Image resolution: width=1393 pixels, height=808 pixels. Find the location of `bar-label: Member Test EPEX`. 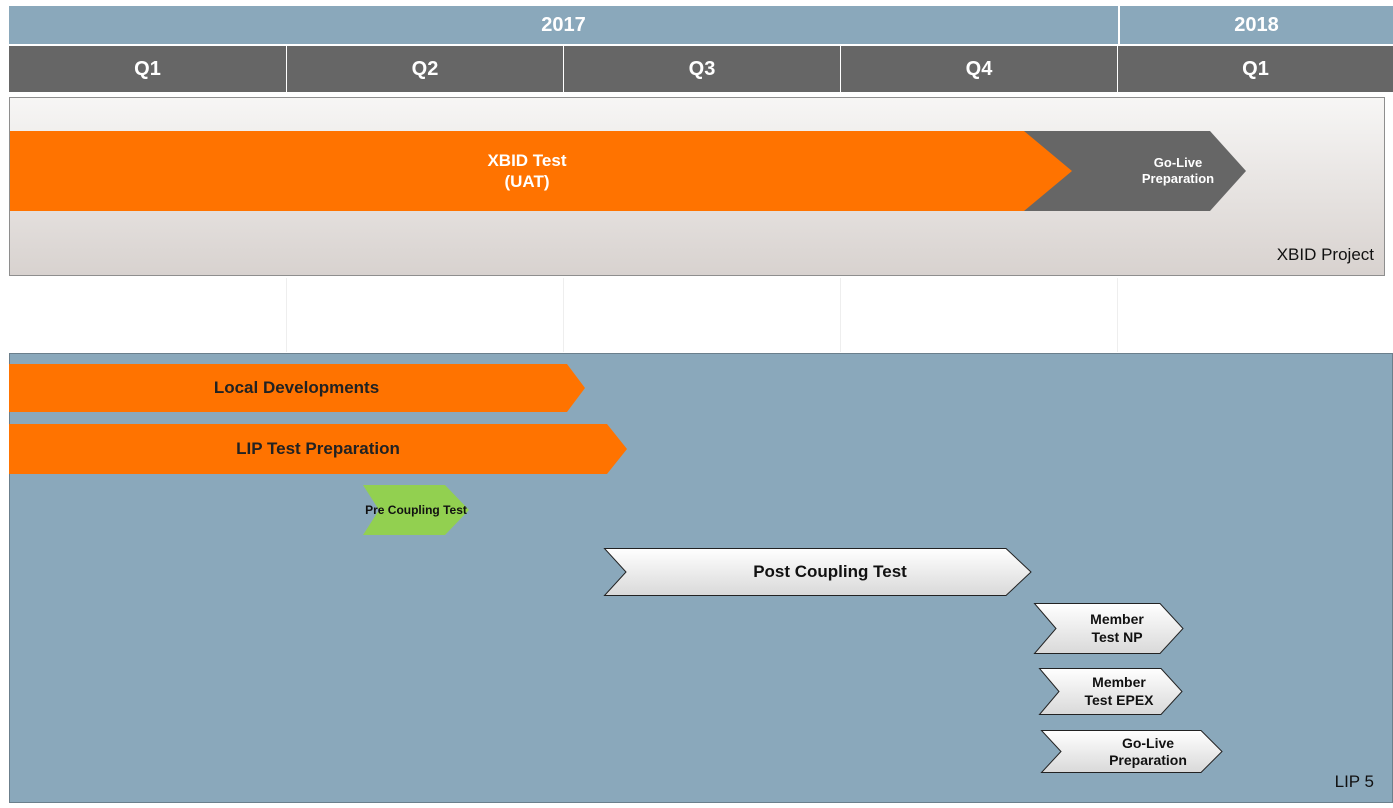

bar-label: Member Test EPEX is located at coordinates (1115, 691).